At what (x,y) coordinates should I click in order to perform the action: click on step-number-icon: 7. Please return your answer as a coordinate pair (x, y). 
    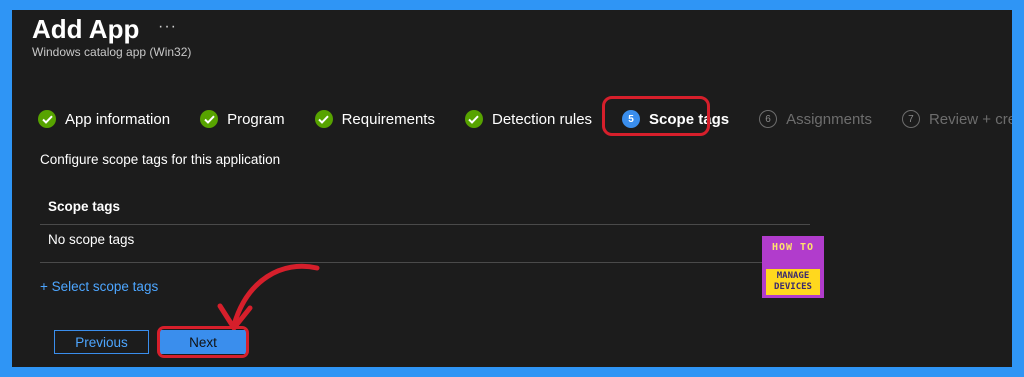
    Looking at the image, I should click on (910, 119).